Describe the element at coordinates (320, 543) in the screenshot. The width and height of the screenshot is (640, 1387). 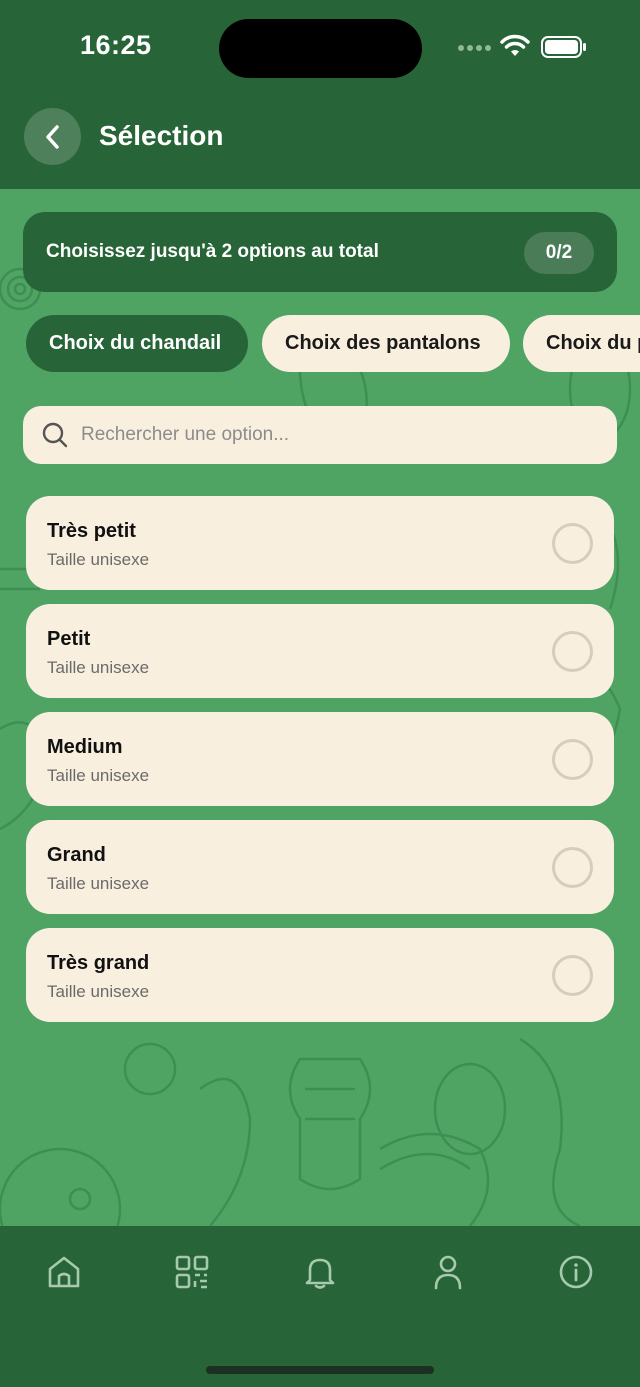
I see `option-card: Très petit Taille unisexe` at that location.